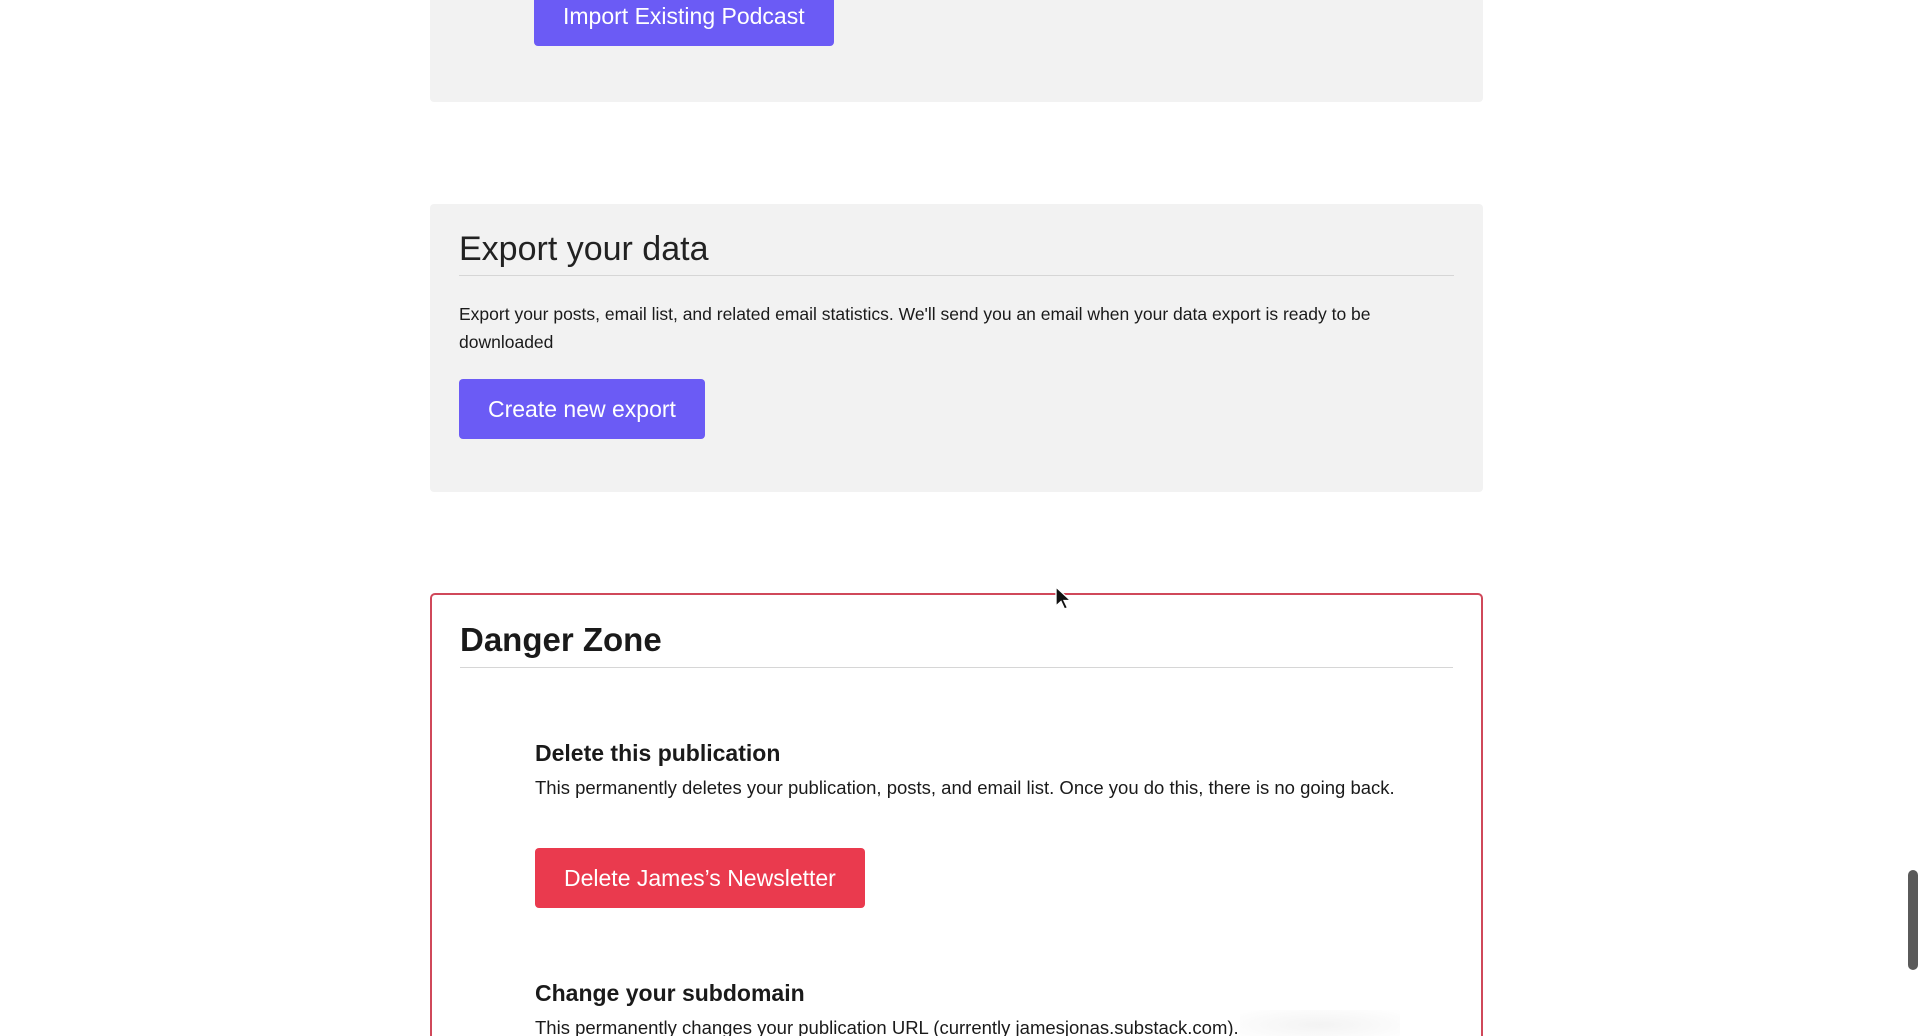 Image resolution: width=1920 pixels, height=1036 pixels. Describe the element at coordinates (956, 240) in the screenshot. I see `export-section-title: Export your data` at that location.